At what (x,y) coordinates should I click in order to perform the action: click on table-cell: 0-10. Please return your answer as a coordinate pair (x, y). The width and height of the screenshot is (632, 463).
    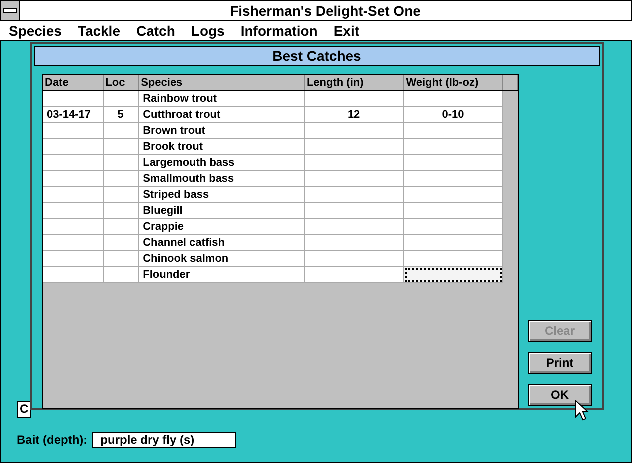
    Looking at the image, I should click on (453, 114).